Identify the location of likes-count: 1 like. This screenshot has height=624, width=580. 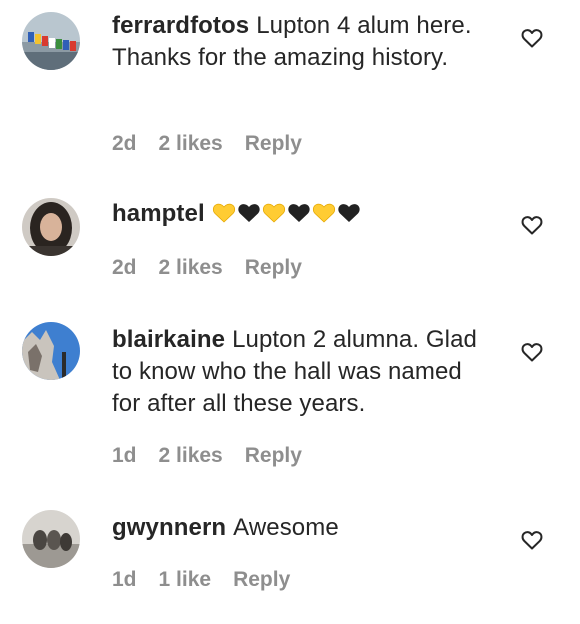
(185, 579).